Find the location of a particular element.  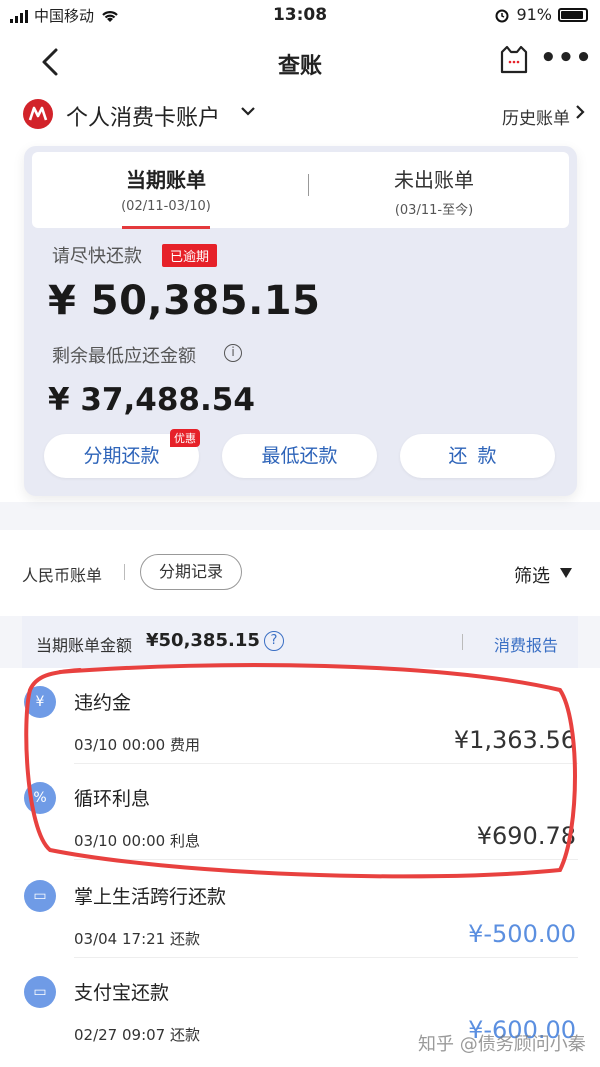

transaction-amount: ¥1,363.56 is located at coordinates (514, 740).